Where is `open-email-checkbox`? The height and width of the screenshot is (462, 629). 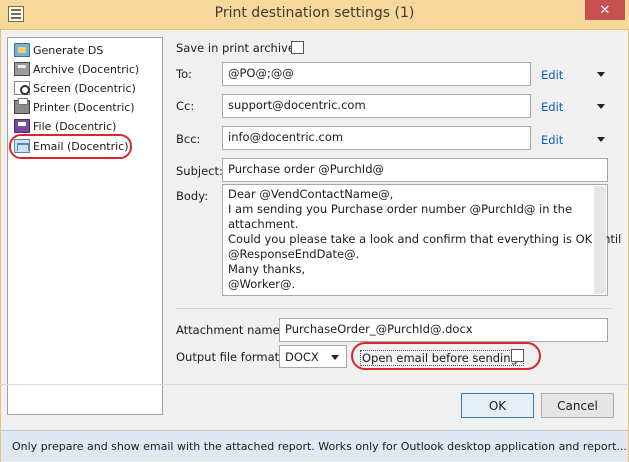
open-email-checkbox is located at coordinates (517, 355).